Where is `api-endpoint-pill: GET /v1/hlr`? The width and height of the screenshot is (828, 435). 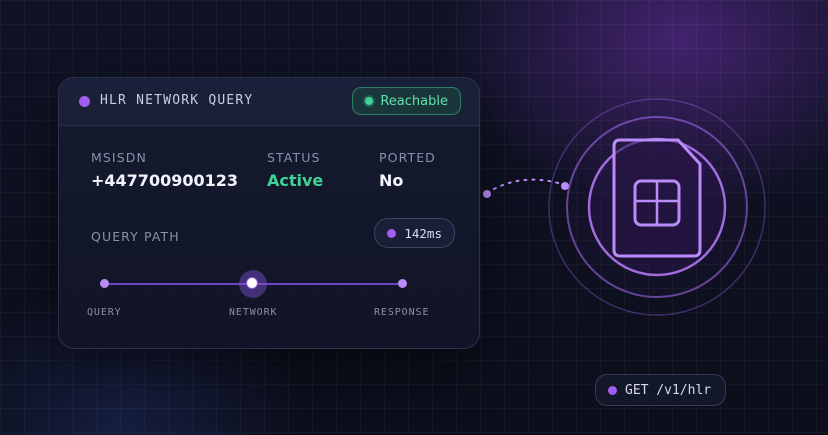 api-endpoint-pill: GET /v1/hlr is located at coordinates (661, 390).